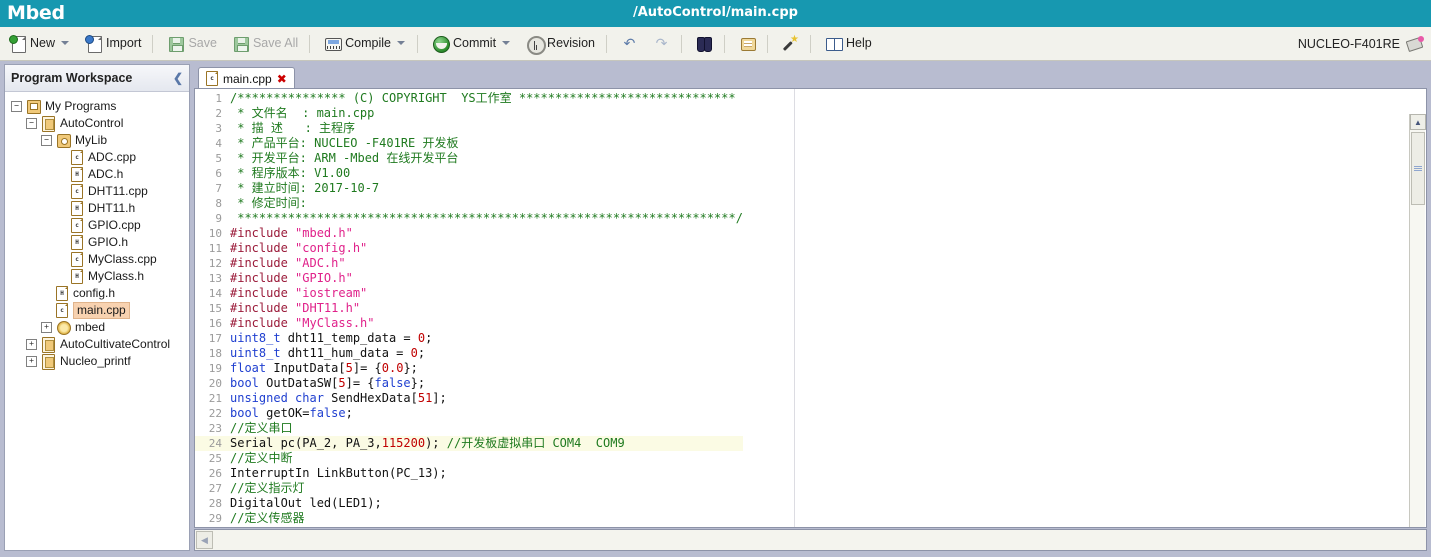 Image resolution: width=1431 pixels, height=557 pixels. I want to click on save-all-button: Save All, so click(265, 44).